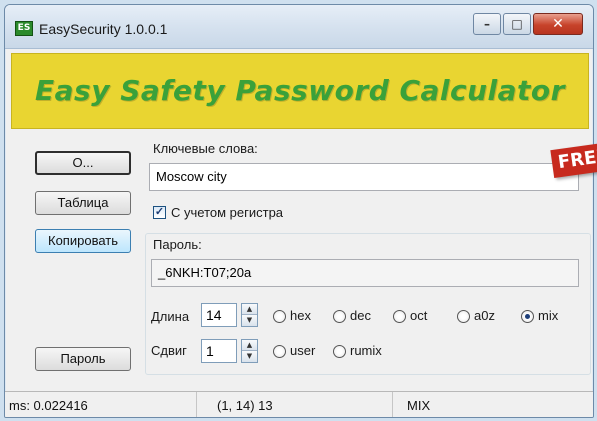 This screenshot has width=597, height=421. What do you see at coordinates (487, 24) in the screenshot?
I see `minimize-button: –` at bounding box center [487, 24].